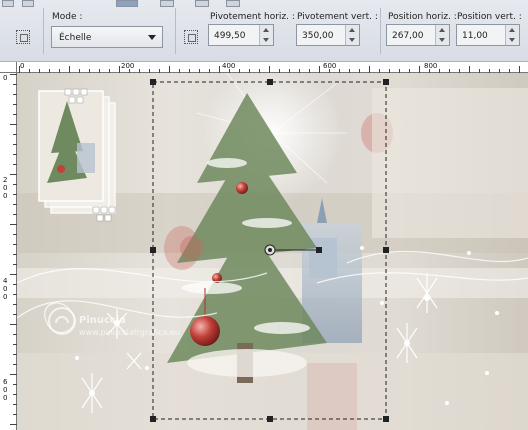 The height and width of the screenshot is (430, 528). I want to click on toolbar-button-active, so click(127, 3).